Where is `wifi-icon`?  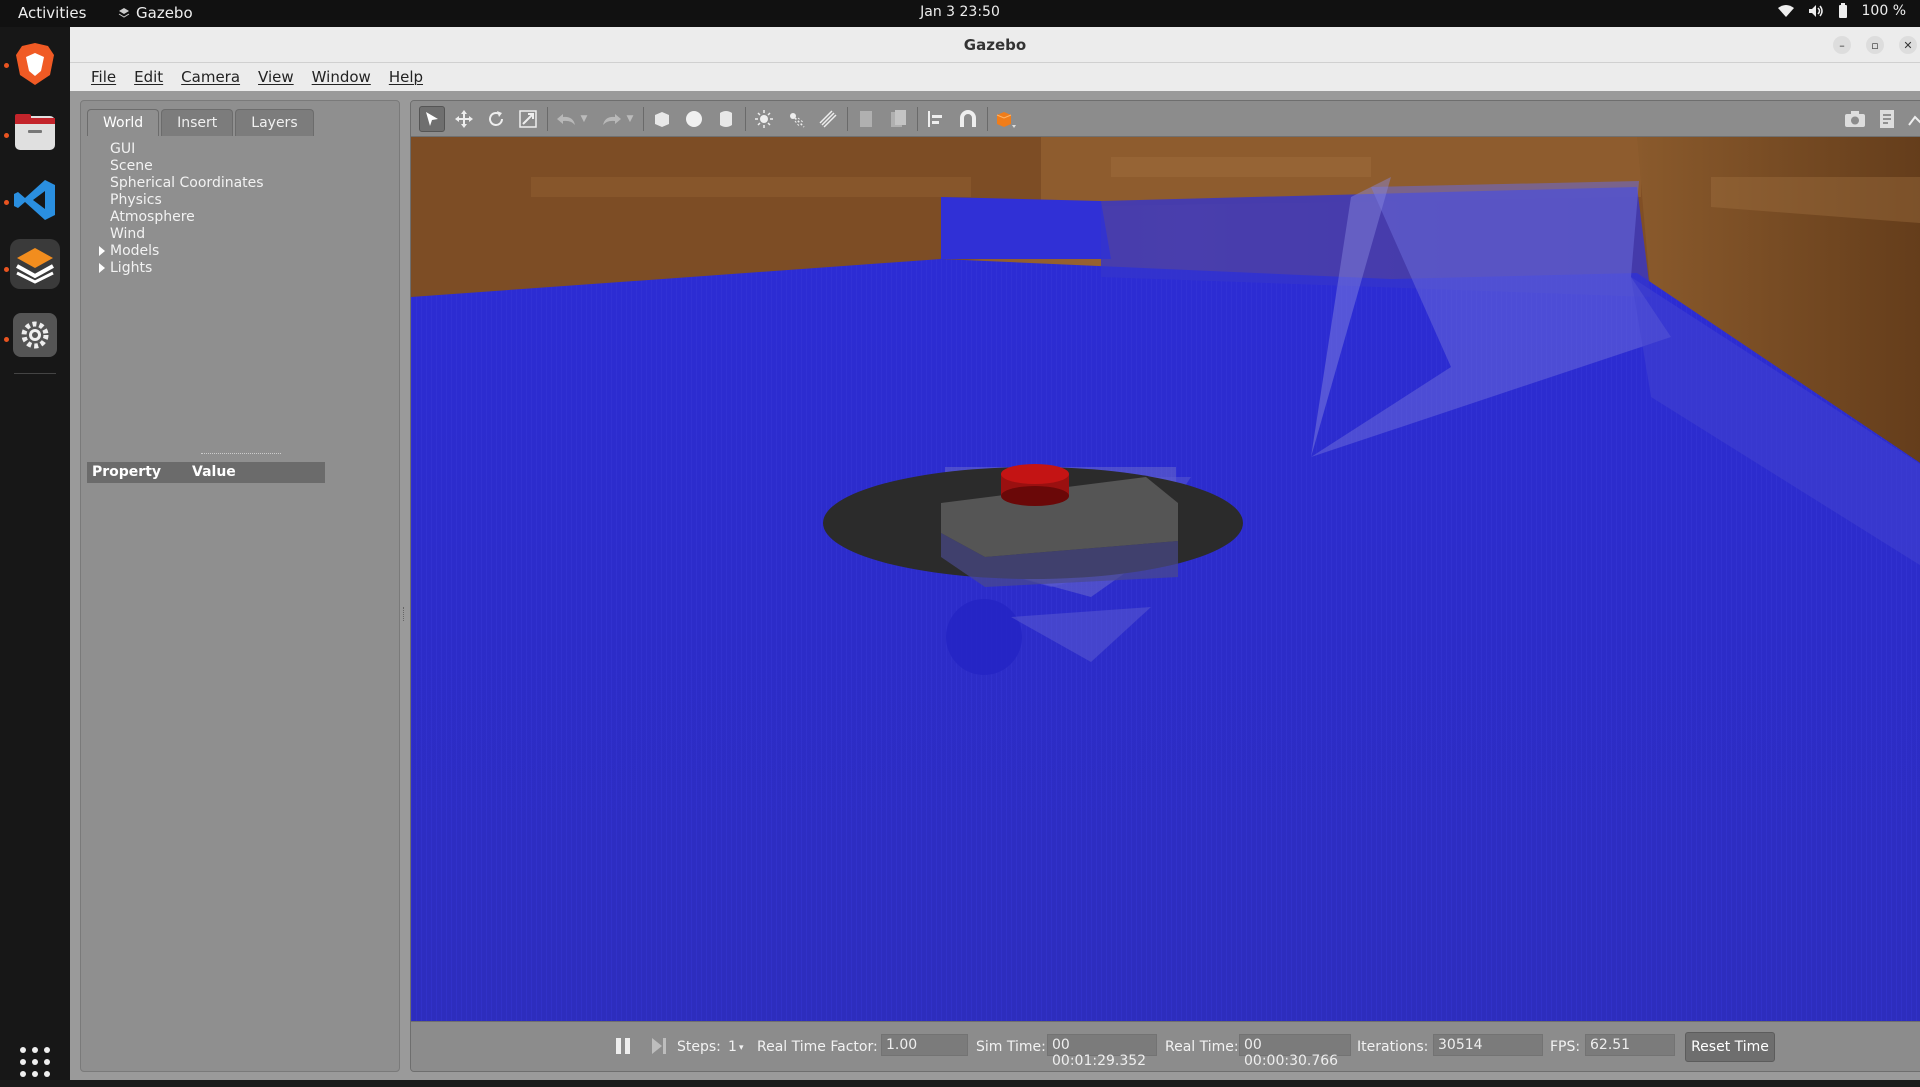 wifi-icon is located at coordinates (1785, 11).